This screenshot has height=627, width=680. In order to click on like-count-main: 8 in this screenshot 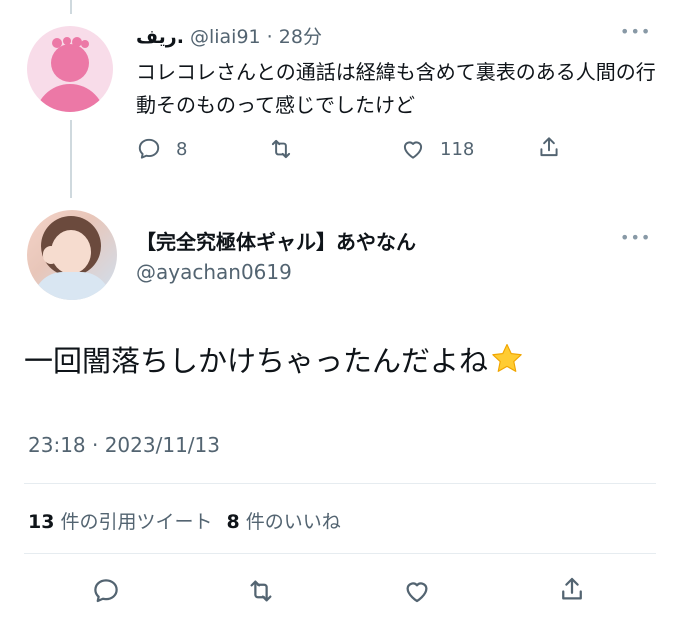, I will do `click(233, 522)`.